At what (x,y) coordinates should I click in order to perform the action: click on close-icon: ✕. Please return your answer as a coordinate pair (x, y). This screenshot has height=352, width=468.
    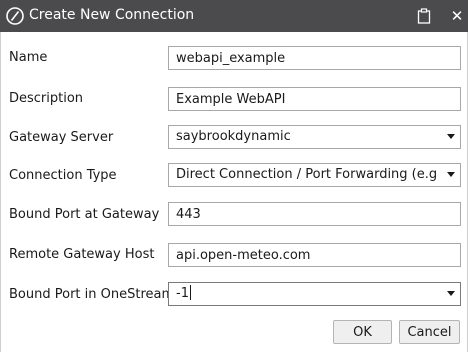
    Looking at the image, I should click on (456, 16).